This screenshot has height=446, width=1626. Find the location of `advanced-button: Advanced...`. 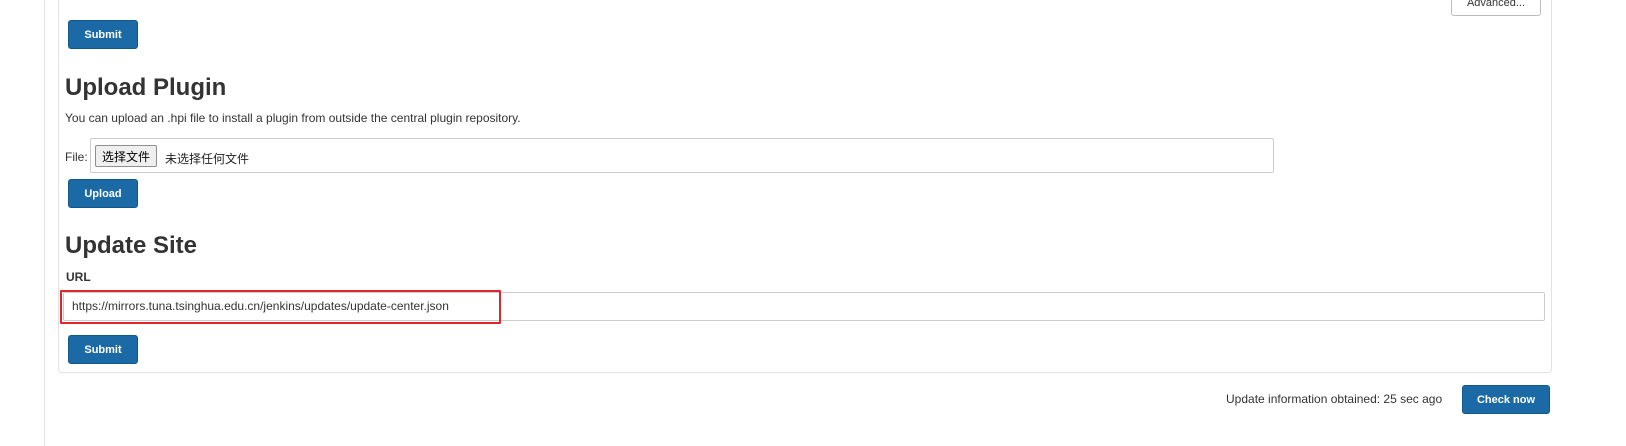

advanced-button: Advanced... is located at coordinates (1496, 8).